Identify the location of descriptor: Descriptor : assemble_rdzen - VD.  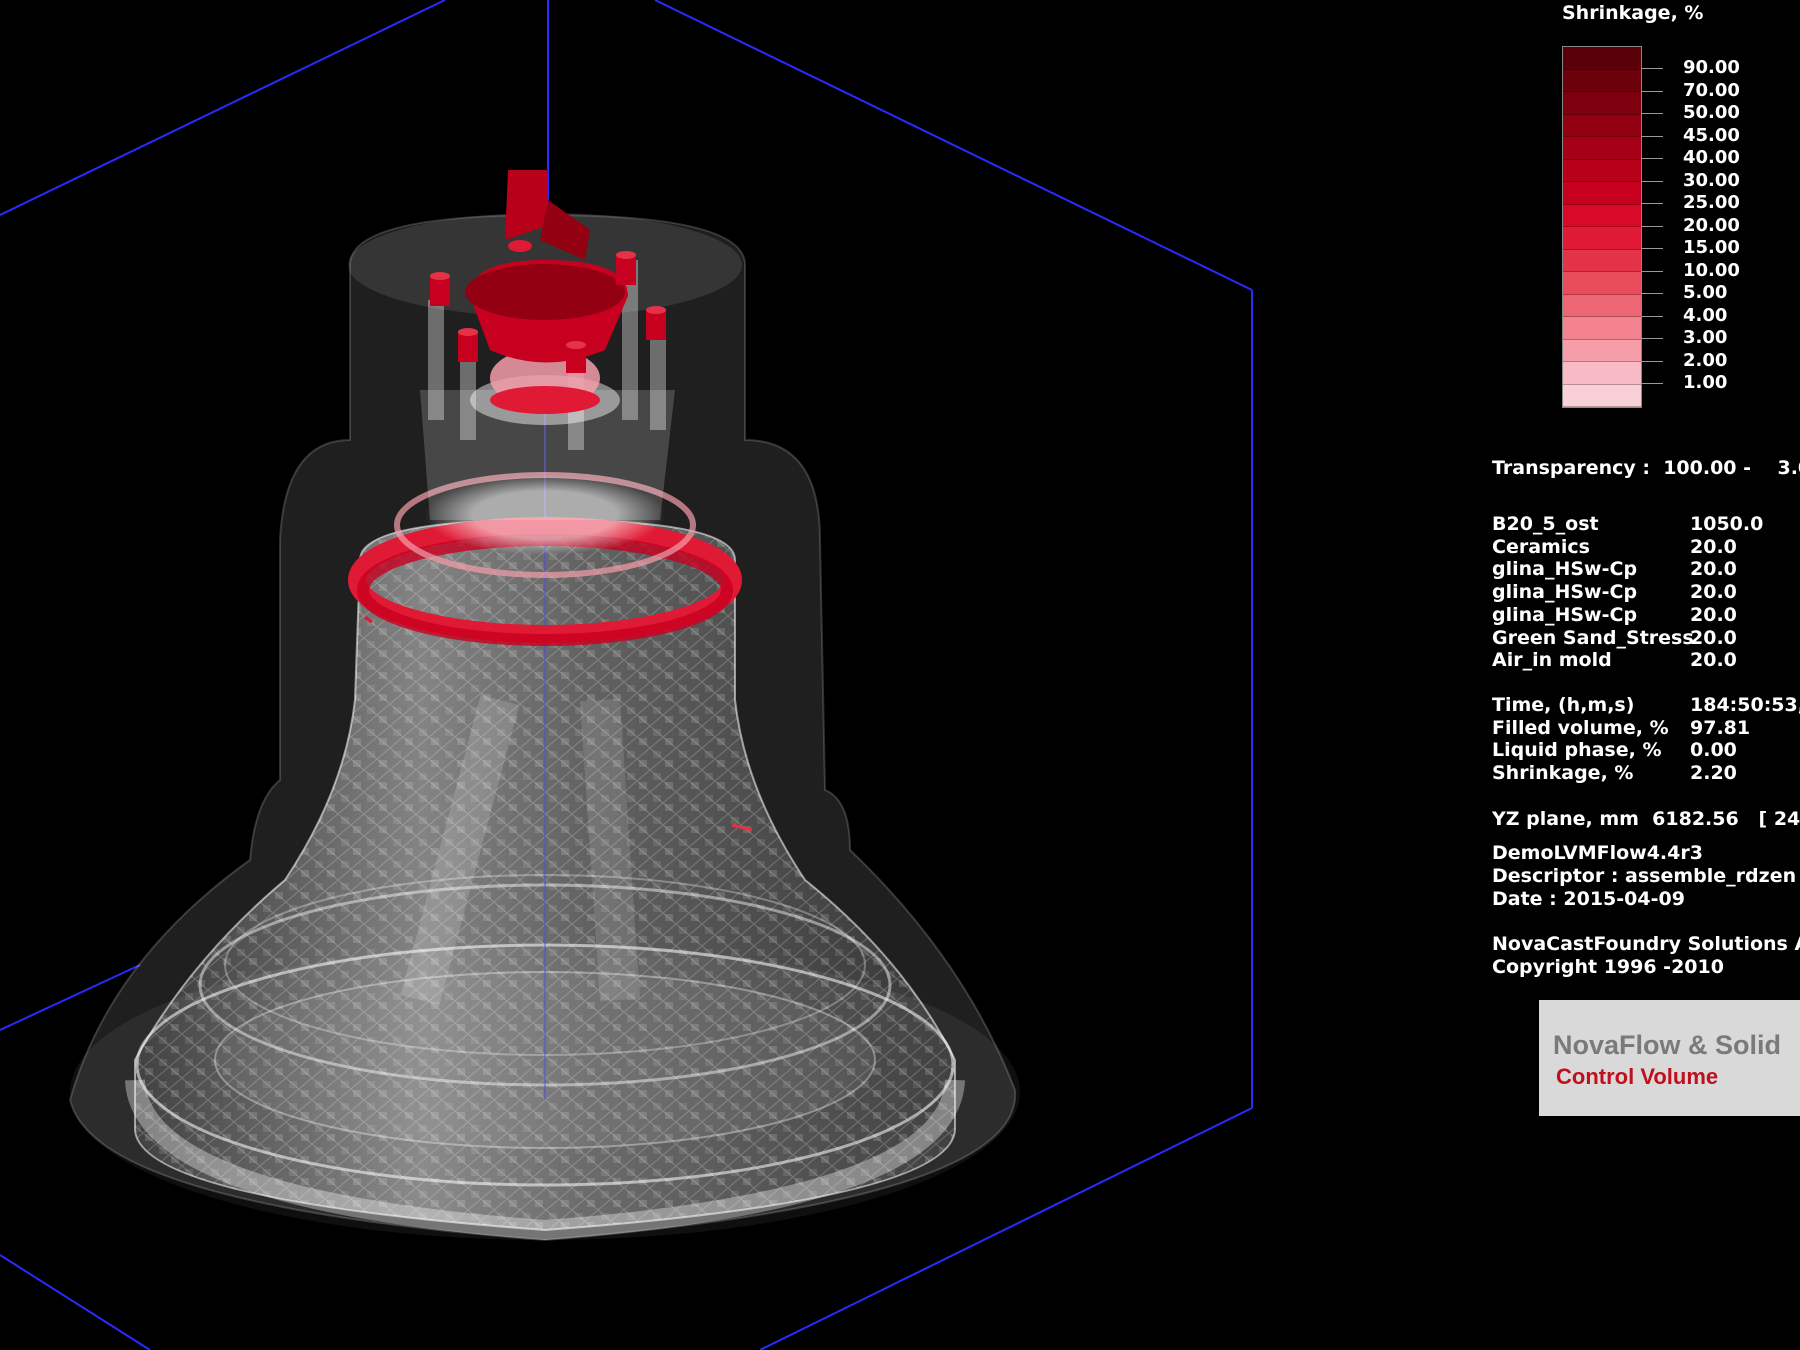
(1644, 876).